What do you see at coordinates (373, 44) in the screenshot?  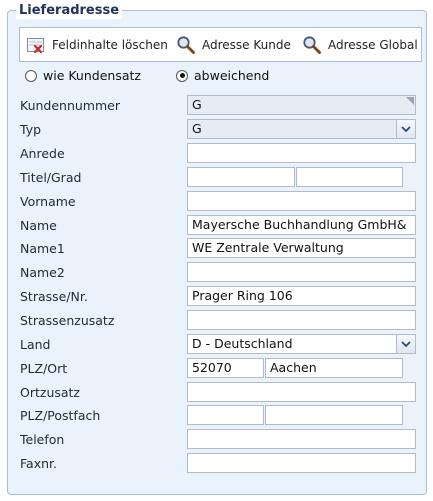 I see `global-address-label: Adresse Global` at bounding box center [373, 44].